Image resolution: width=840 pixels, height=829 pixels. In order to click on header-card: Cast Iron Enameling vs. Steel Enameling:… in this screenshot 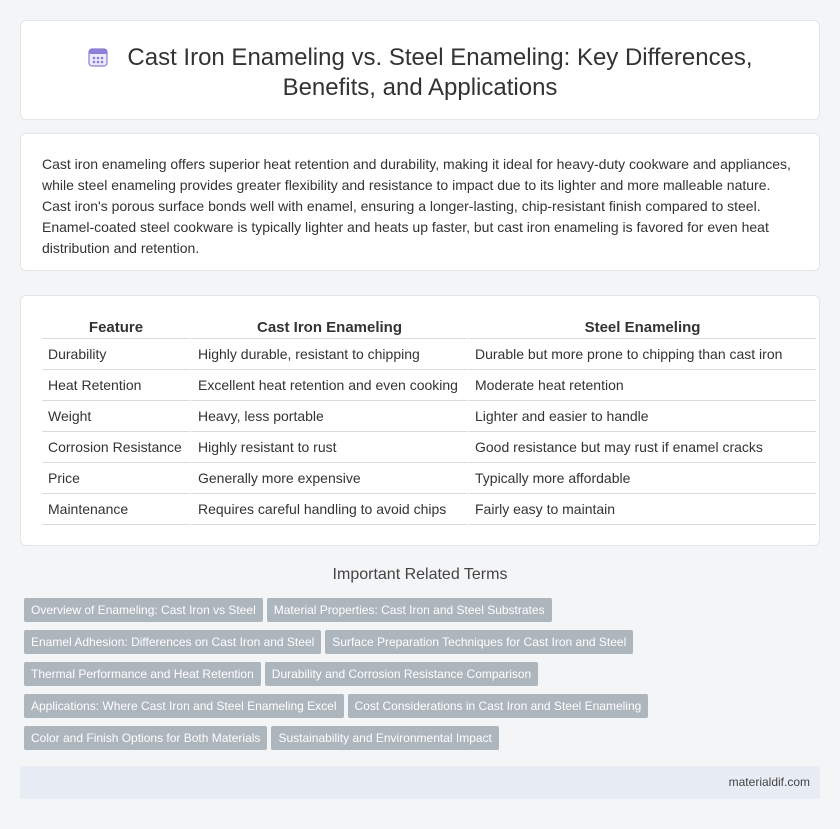, I will do `click(420, 70)`.